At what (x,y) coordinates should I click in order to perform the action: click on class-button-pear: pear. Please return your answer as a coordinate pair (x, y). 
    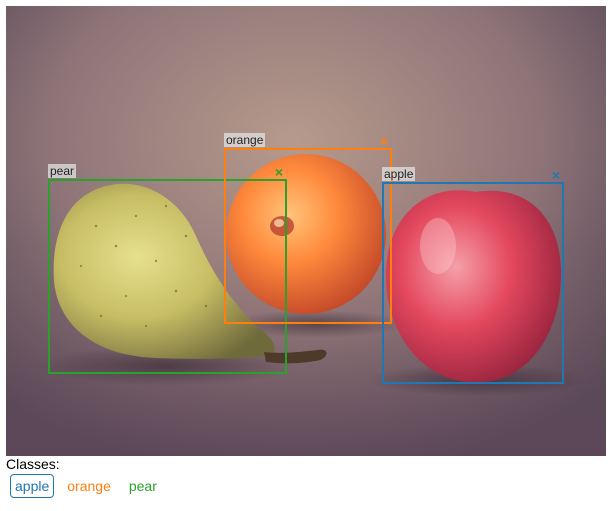
    Looking at the image, I should click on (143, 486).